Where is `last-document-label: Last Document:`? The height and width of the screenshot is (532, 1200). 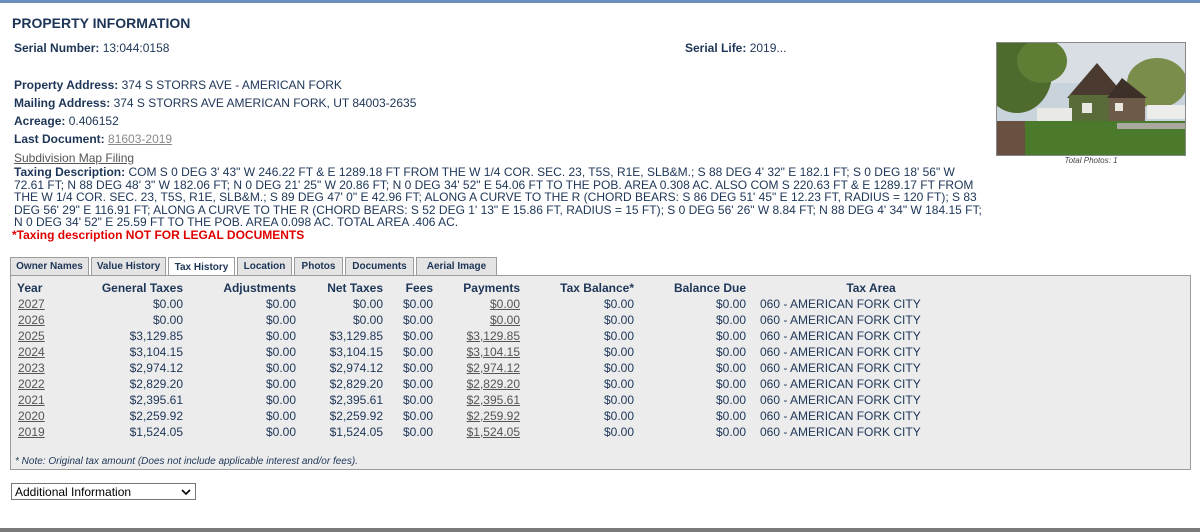
last-document-label: Last Document: is located at coordinates (59, 139).